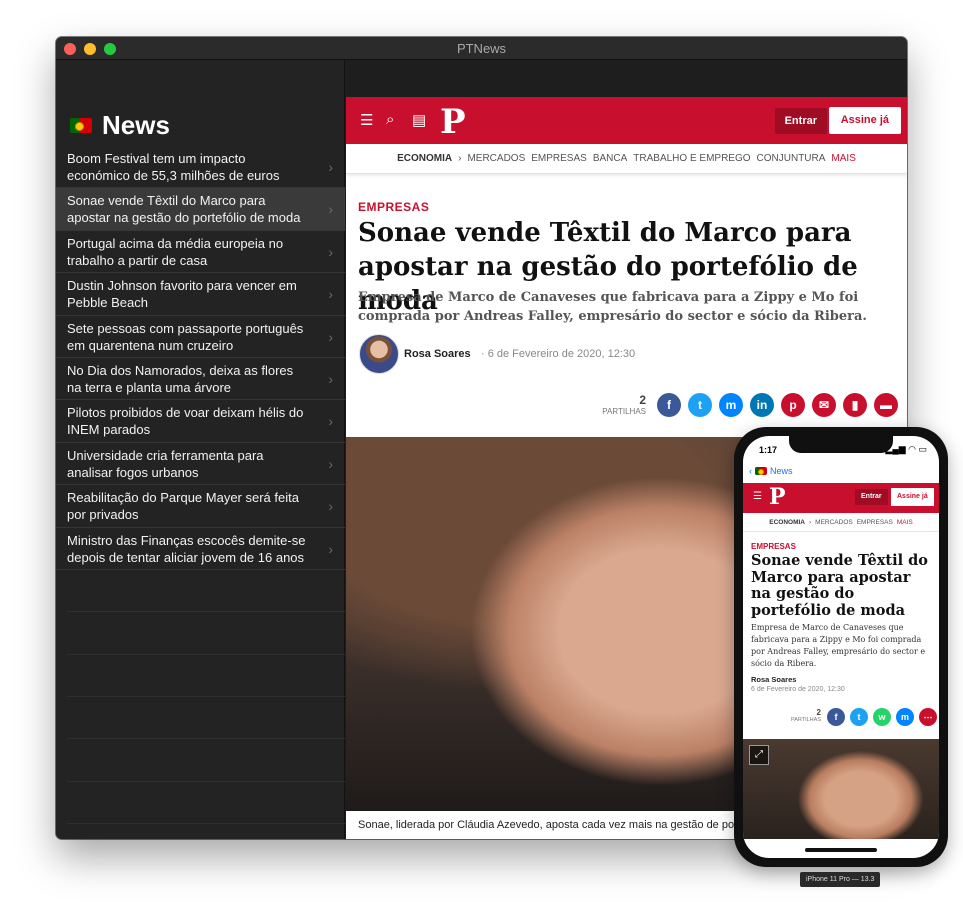 This screenshot has height=913, width=963. I want to click on comment-icon: ▬, so click(886, 405).